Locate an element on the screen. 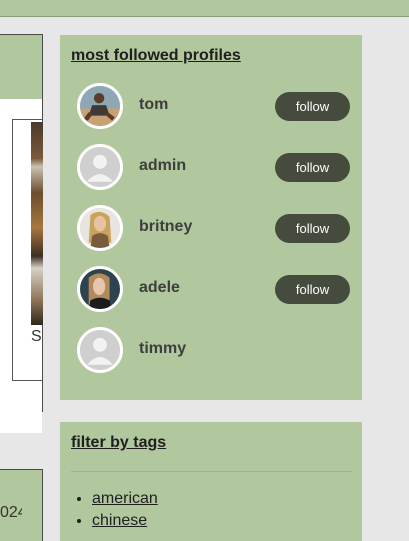  recipe-card-partial: S is located at coordinates (21, 233).